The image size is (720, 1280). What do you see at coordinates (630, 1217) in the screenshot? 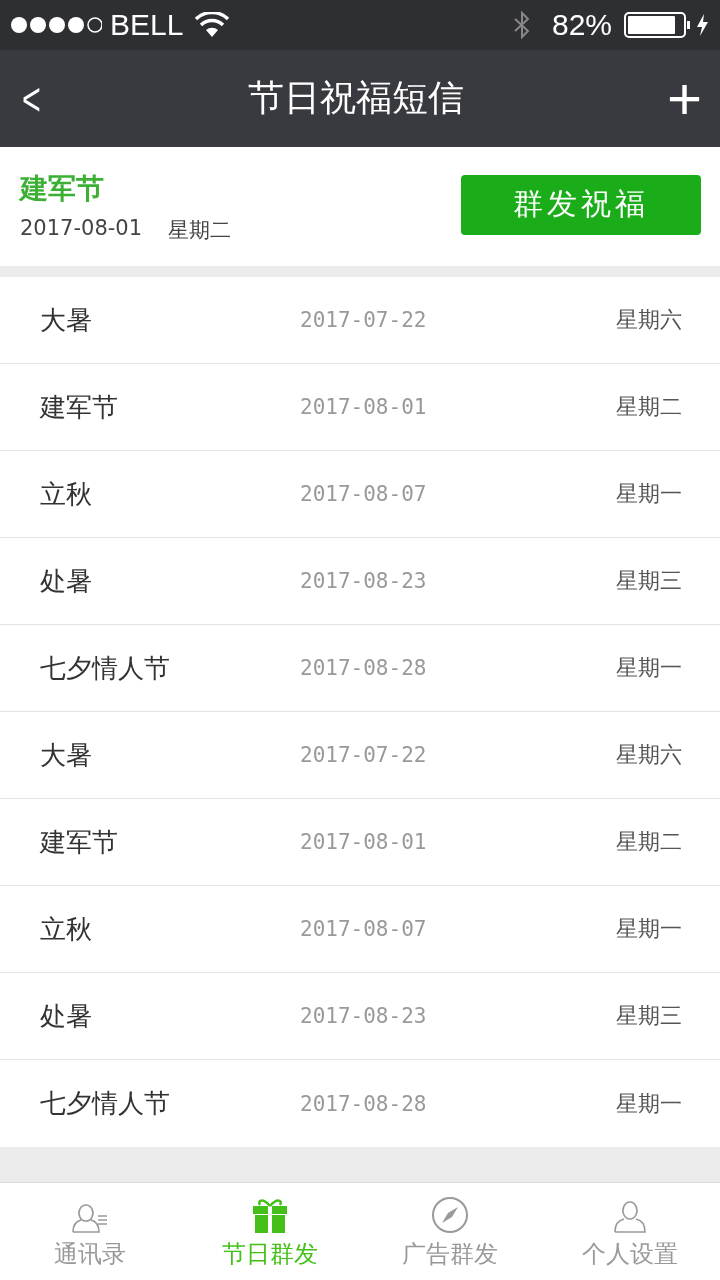
I see `person-icon` at bounding box center [630, 1217].